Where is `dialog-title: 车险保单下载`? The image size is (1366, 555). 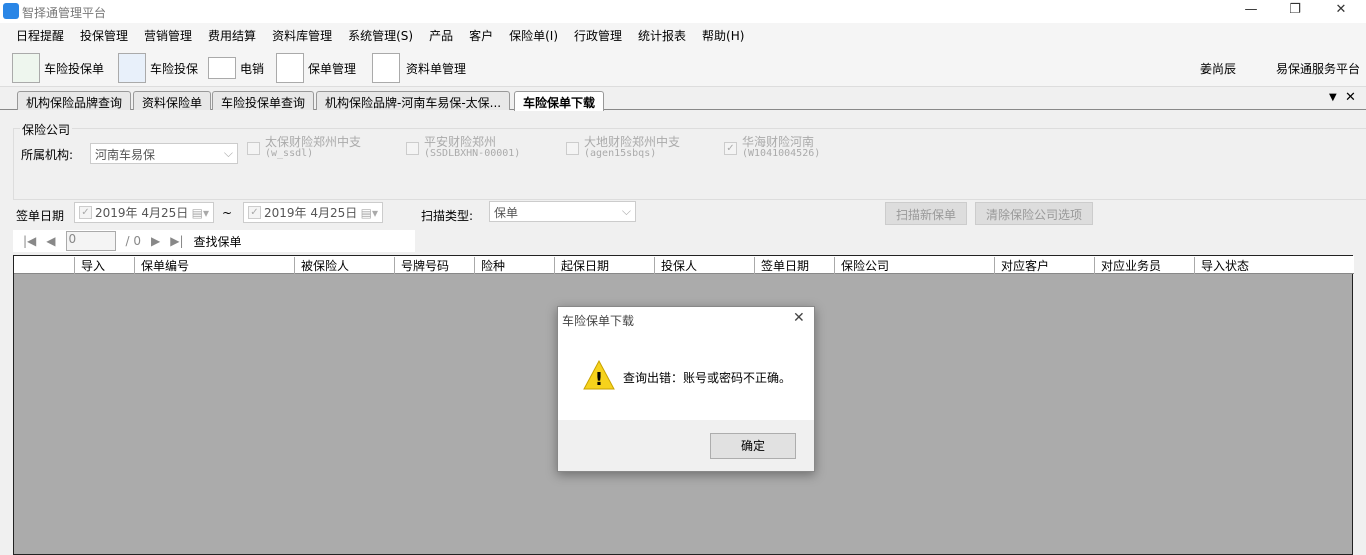
dialog-title: 车险保单下载 is located at coordinates (598, 321).